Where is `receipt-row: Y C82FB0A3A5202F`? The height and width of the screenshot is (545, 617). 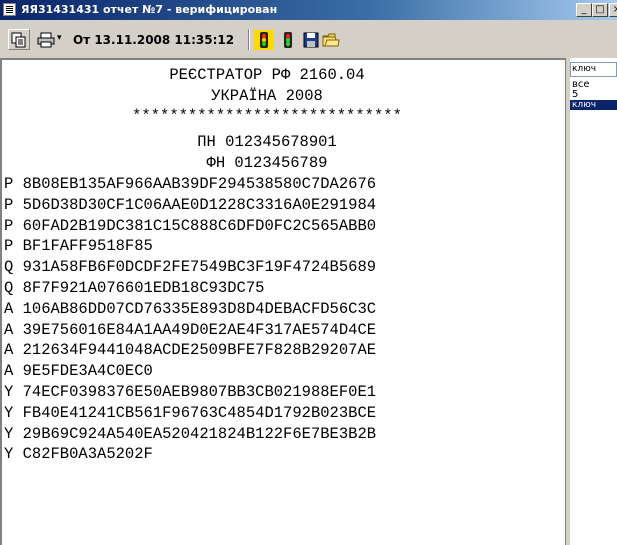 receipt-row: Y C82FB0A3A5202F is located at coordinates (78, 454).